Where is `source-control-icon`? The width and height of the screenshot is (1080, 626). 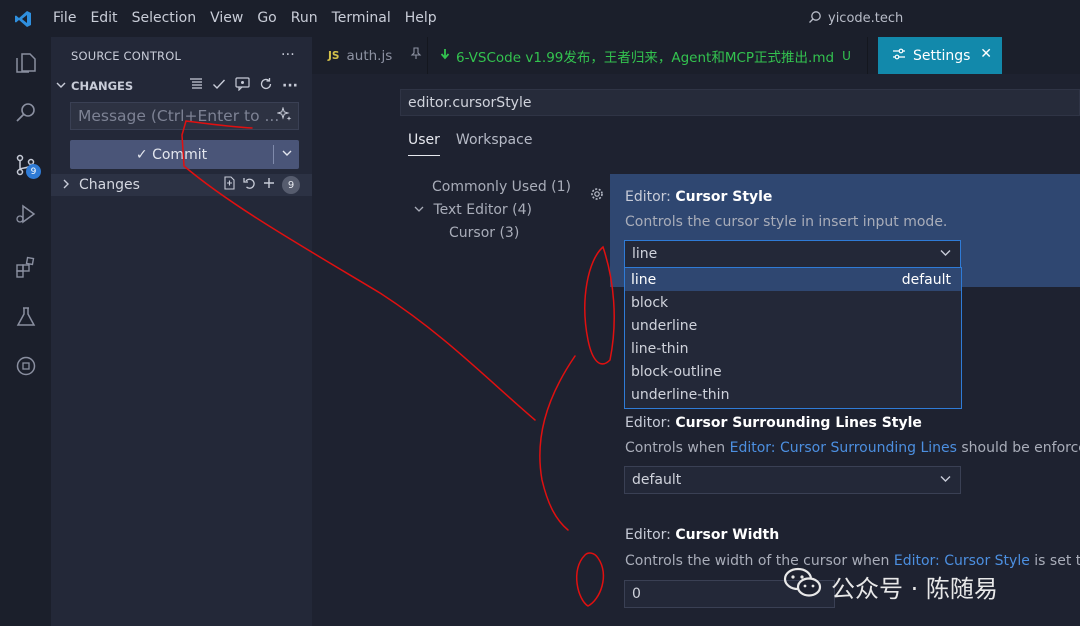
source-control-icon is located at coordinates (25, 165).